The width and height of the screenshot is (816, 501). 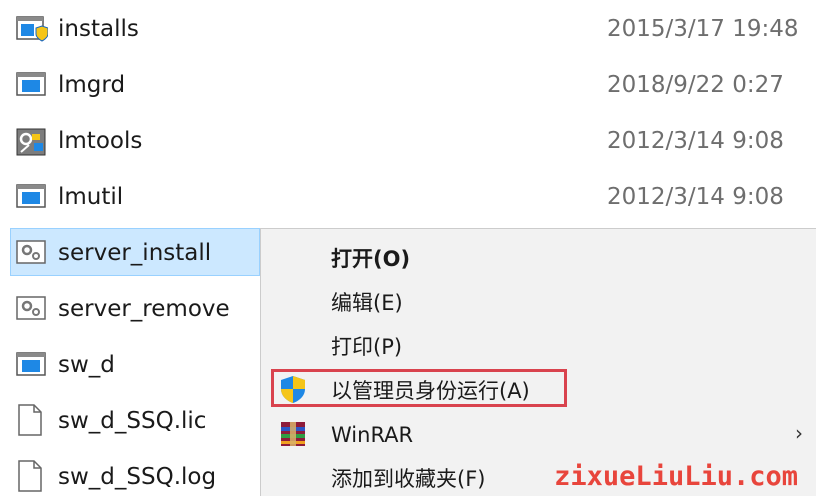 I want to click on file-name: installs, so click(x=98, y=29).